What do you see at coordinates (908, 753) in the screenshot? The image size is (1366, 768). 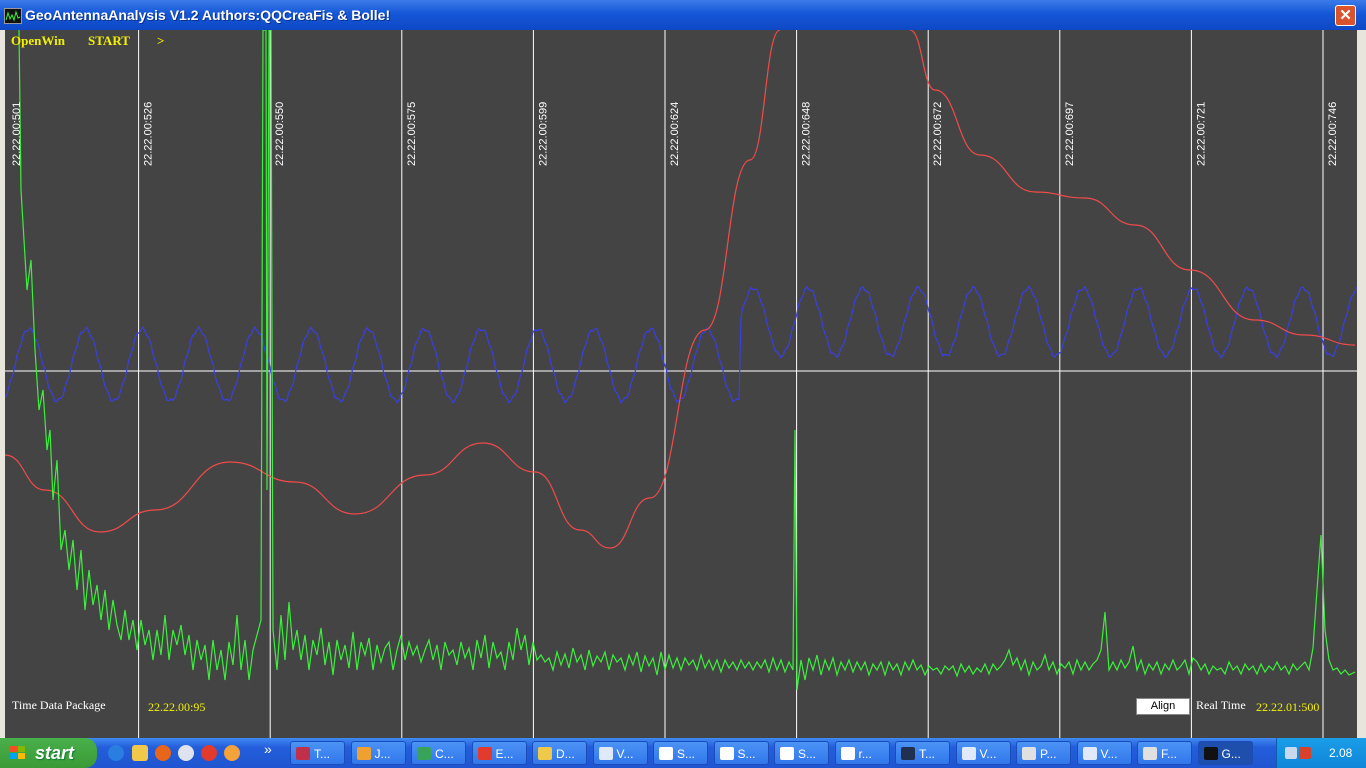 I see `terminal-icon` at bounding box center [908, 753].